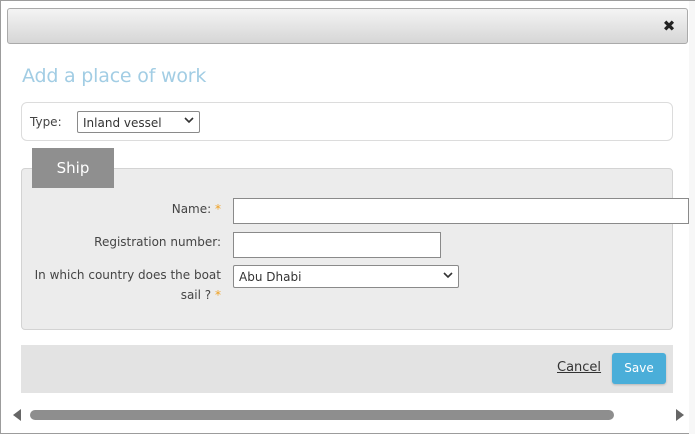 This screenshot has height=434, width=695. What do you see at coordinates (692, 217) in the screenshot?
I see `right-edge-strip` at bounding box center [692, 217].